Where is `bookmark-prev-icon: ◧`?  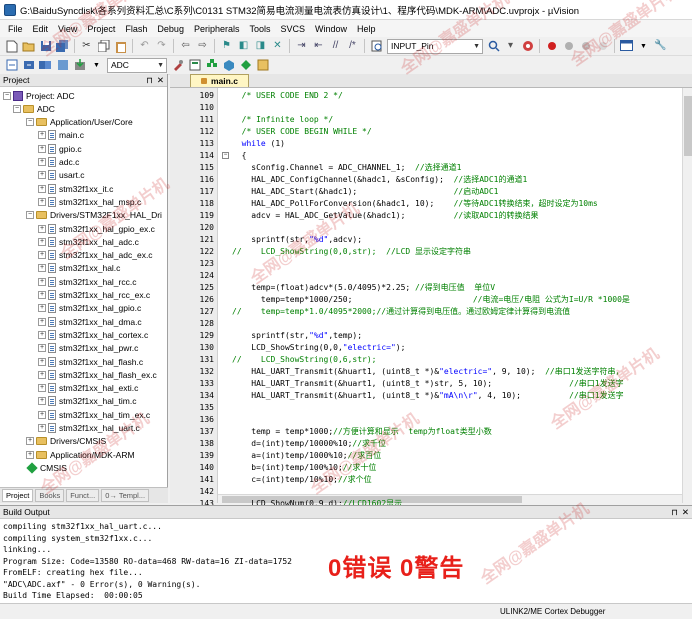
bookmark-prev-icon: ◧ is located at coordinates (244, 46).